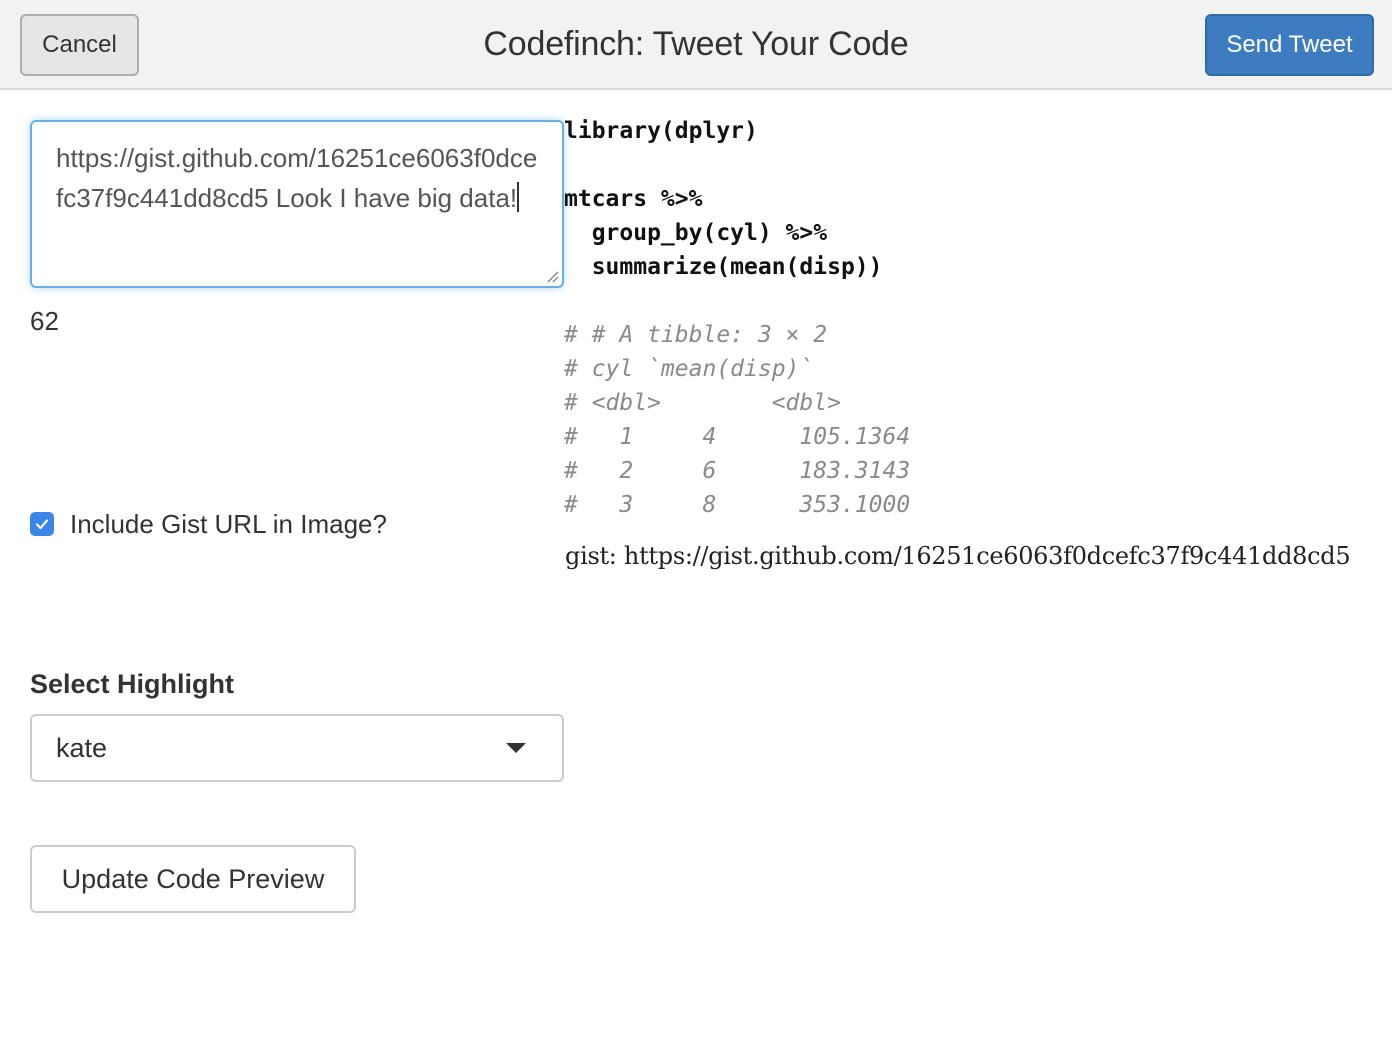 This screenshot has width=1392, height=1056. Describe the element at coordinates (82, 747) in the screenshot. I see `highlight-selected-value: kate` at that location.